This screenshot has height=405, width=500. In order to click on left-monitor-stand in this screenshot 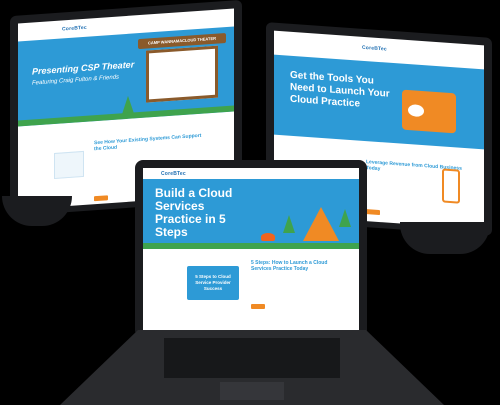, I will do `click(37, 211)`.